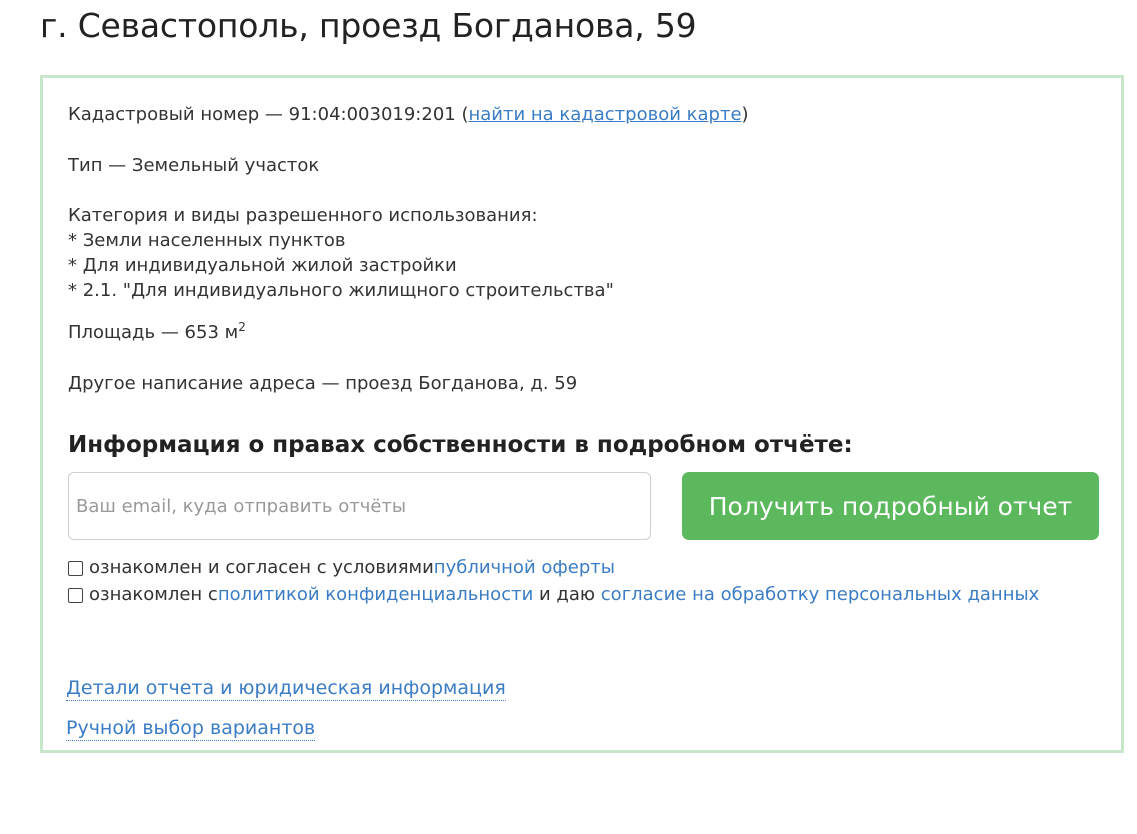 The height and width of the screenshot is (834, 1137). What do you see at coordinates (368, 25) in the screenshot?
I see `page-title: г. Севастополь, проезд Богданова, 59` at bounding box center [368, 25].